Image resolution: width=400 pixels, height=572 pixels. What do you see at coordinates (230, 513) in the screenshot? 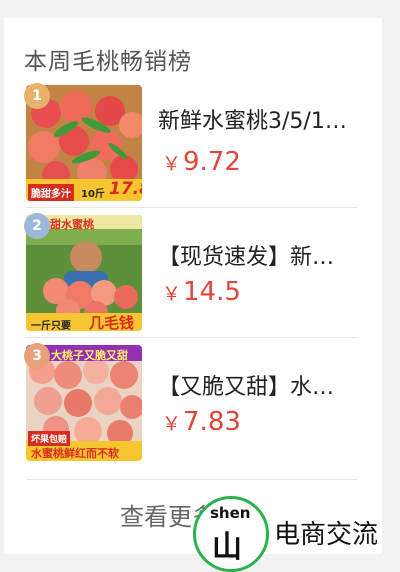
I see `watermark-text: shen` at bounding box center [230, 513].